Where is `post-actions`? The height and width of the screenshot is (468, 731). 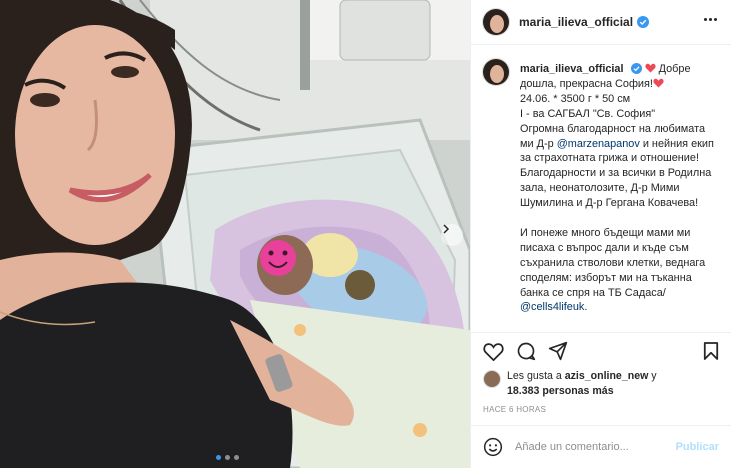 post-actions is located at coordinates (601, 350).